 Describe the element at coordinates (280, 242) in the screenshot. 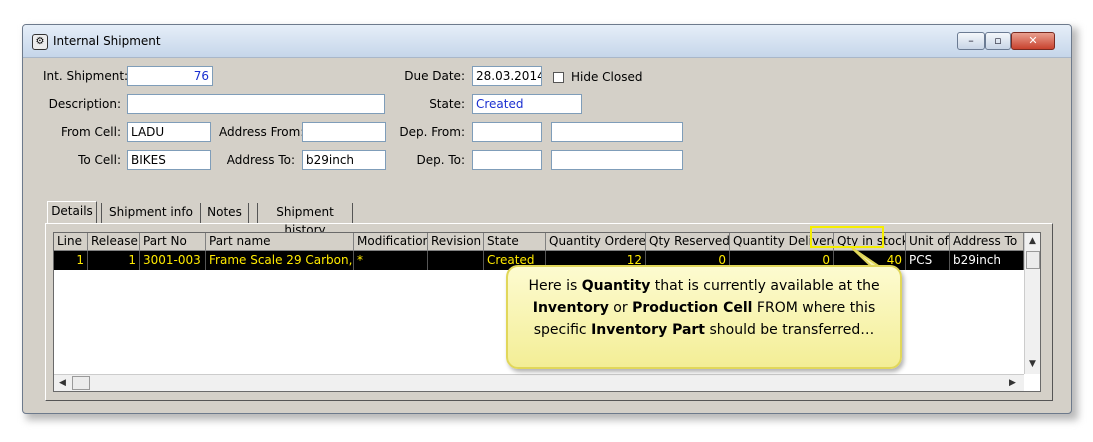

I see `col-header-part-name: Part name` at that location.